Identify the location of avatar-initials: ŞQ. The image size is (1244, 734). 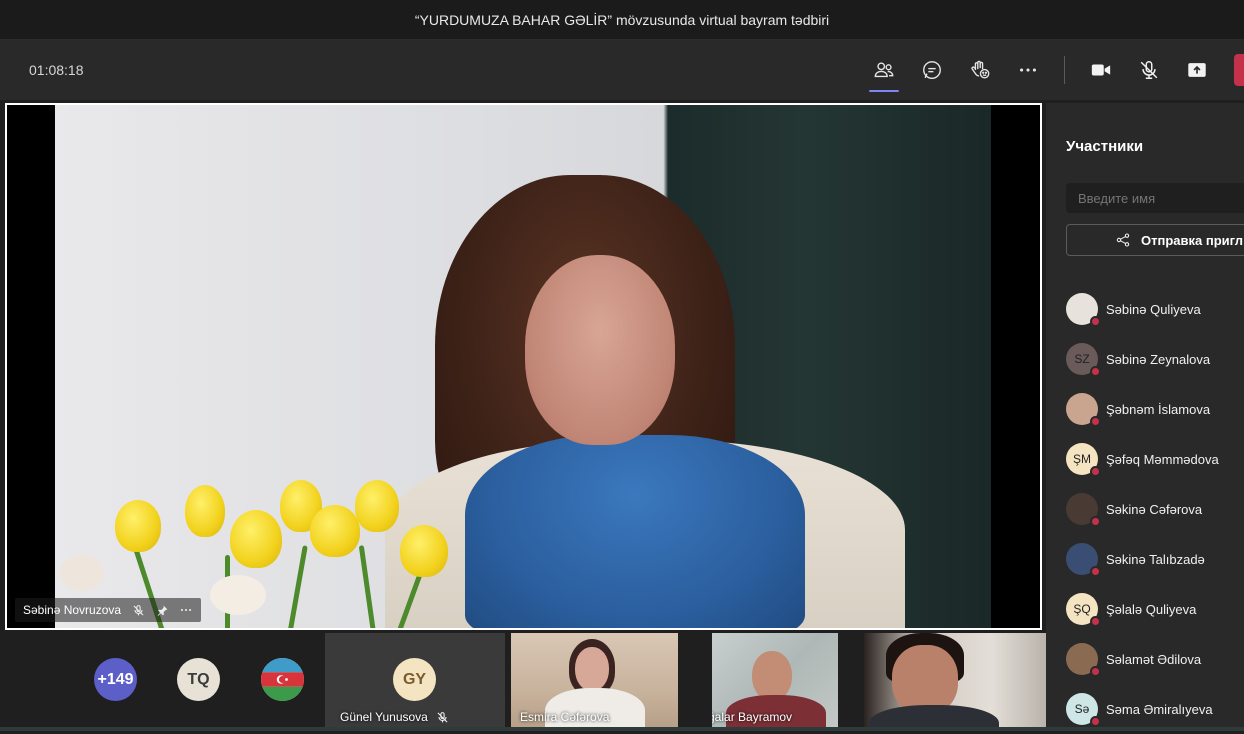
(1082, 609).